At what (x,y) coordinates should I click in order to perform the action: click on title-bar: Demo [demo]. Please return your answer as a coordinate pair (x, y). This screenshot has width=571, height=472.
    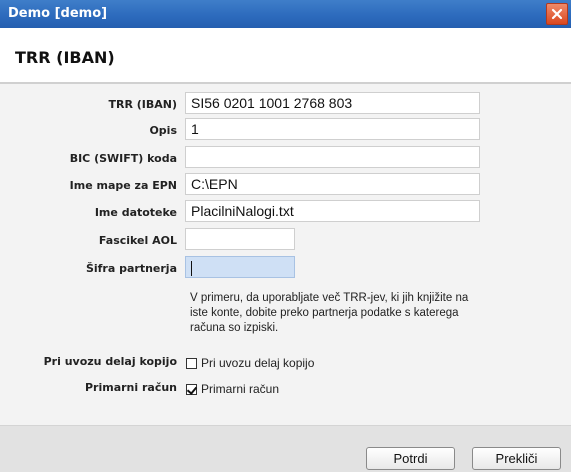
    Looking at the image, I should click on (285, 14).